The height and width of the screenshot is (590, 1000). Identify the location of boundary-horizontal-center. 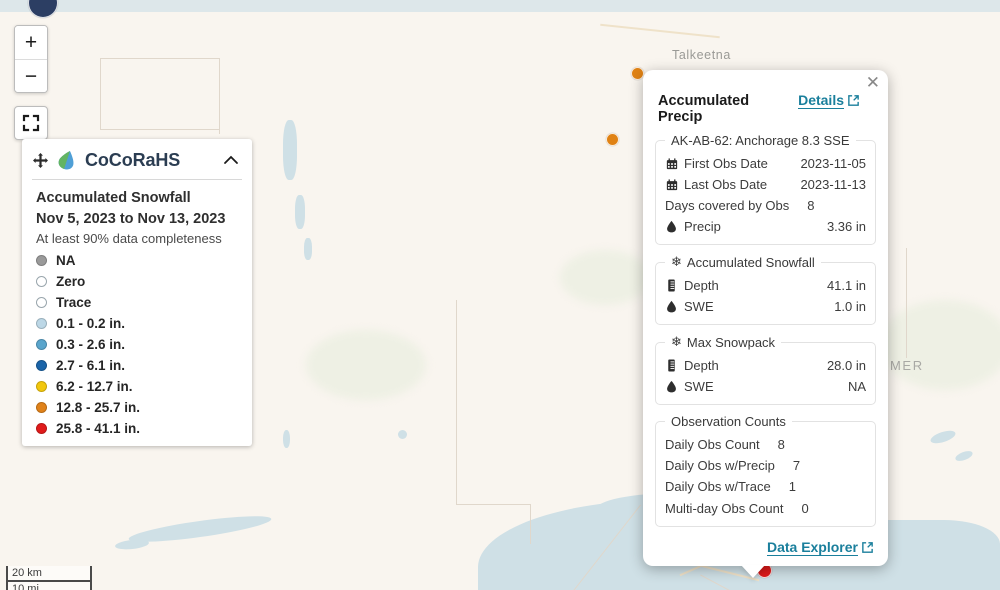
(493, 504).